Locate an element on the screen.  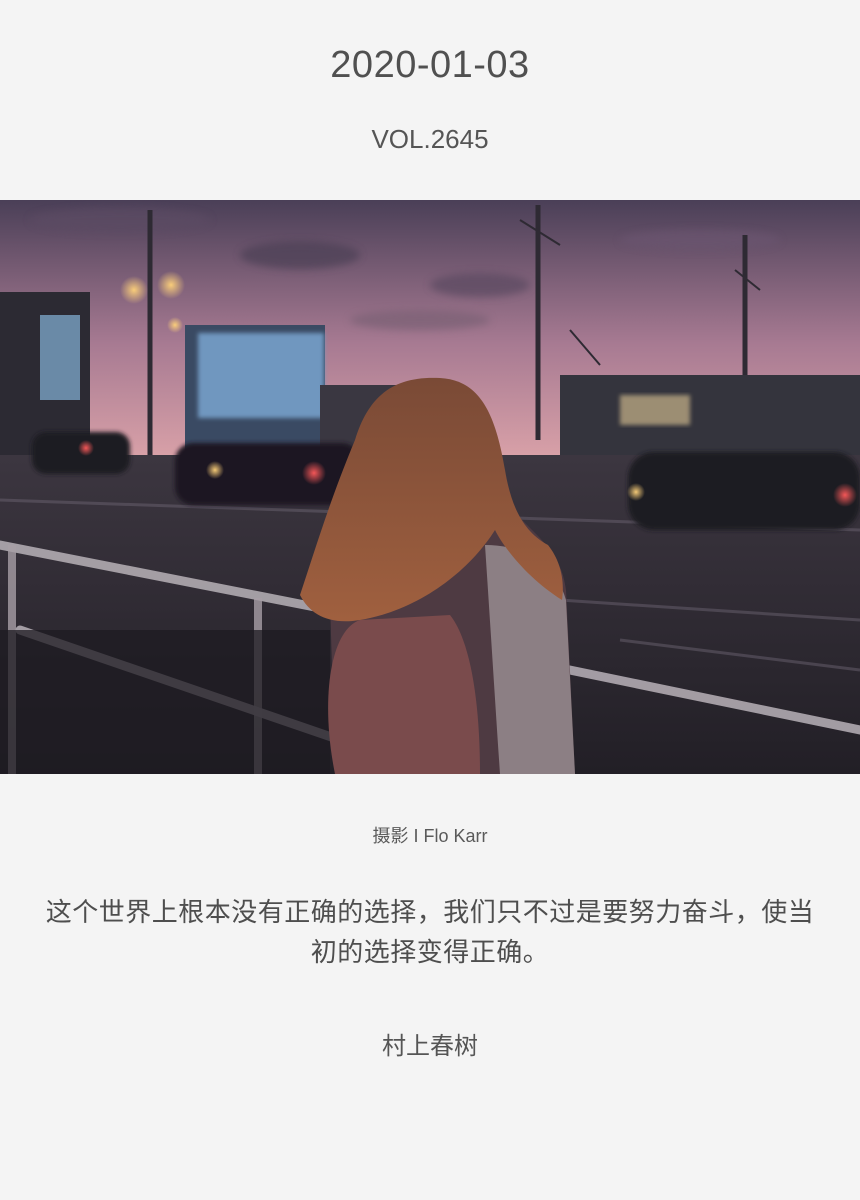
photo-credit: 摄影 I Flo Karr is located at coordinates (430, 836).